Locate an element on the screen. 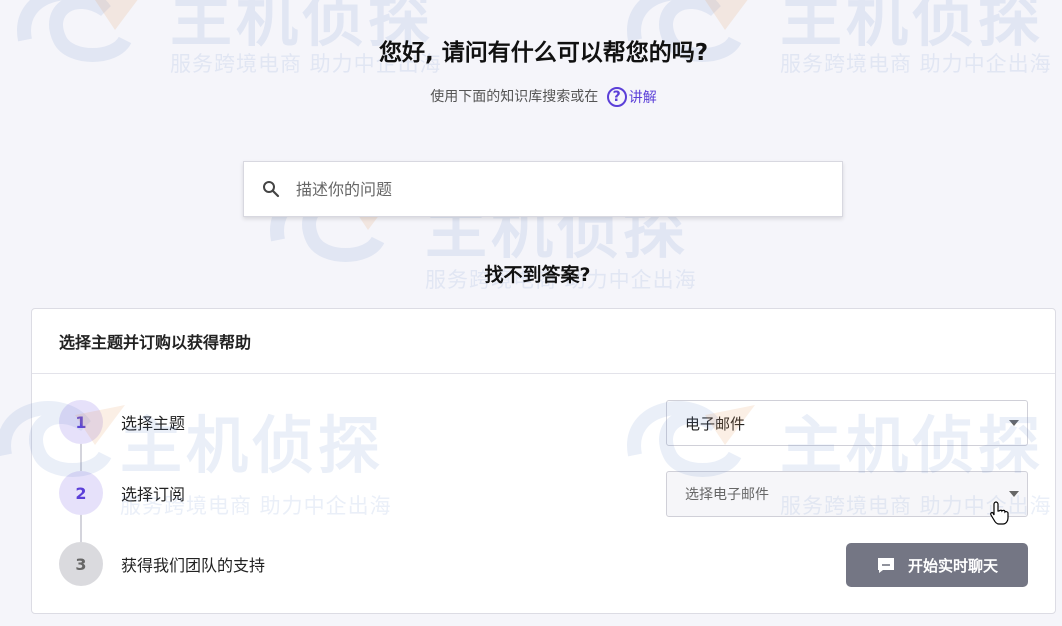  search-box is located at coordinates (543, 189).